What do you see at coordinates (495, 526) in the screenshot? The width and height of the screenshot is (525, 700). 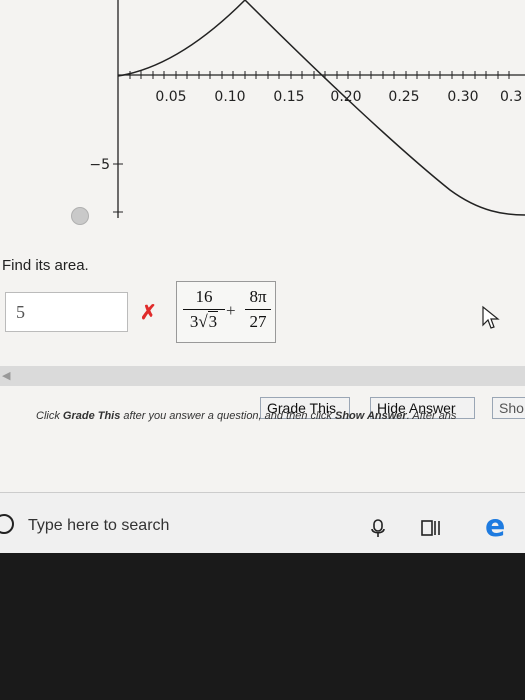 I see `edge-browser-icon: e` at bounding box center [495, 526].